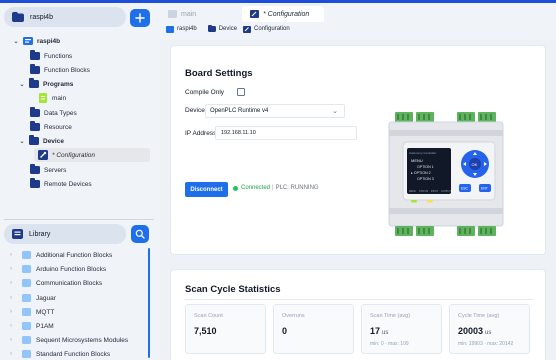 This screenshot has height=360, width=556. Describe the element at coordinates (58, 269) in the screenshot. I see `library-item: › Arduino Function Blocks` at that location.